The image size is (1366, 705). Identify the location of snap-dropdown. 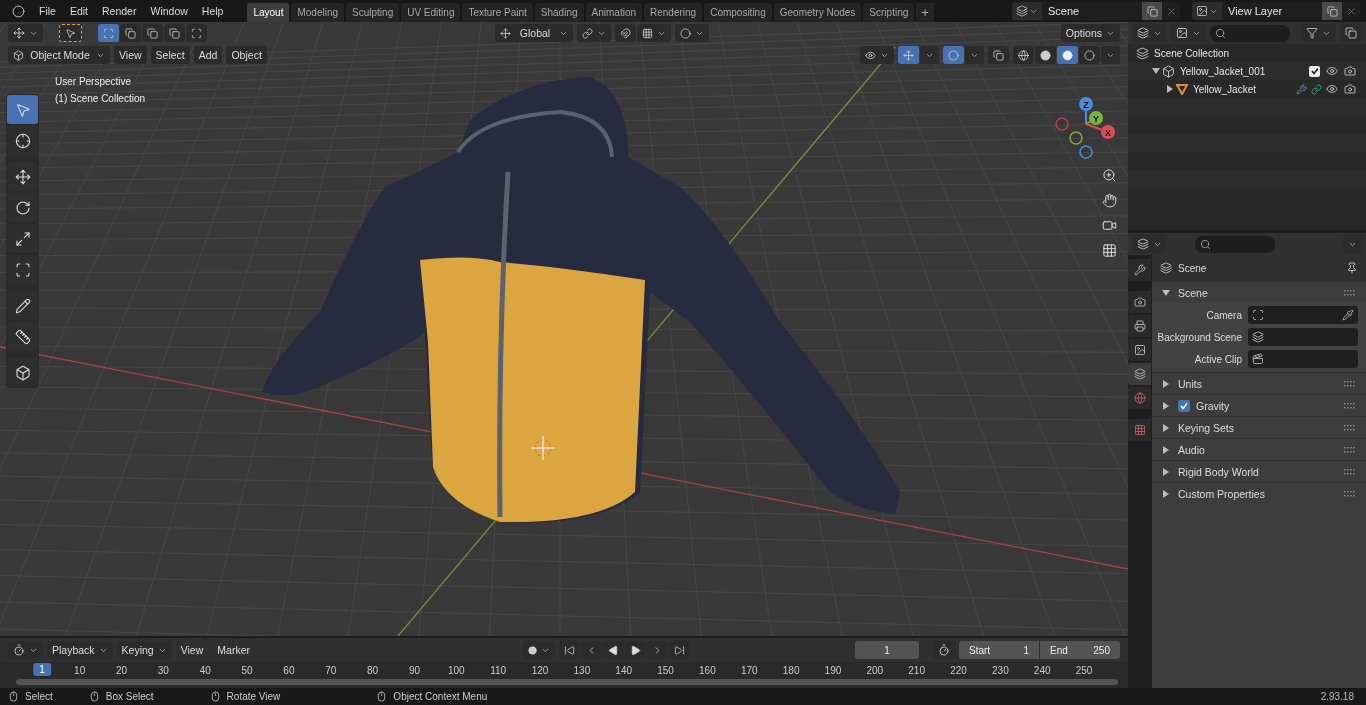
(654, 33).